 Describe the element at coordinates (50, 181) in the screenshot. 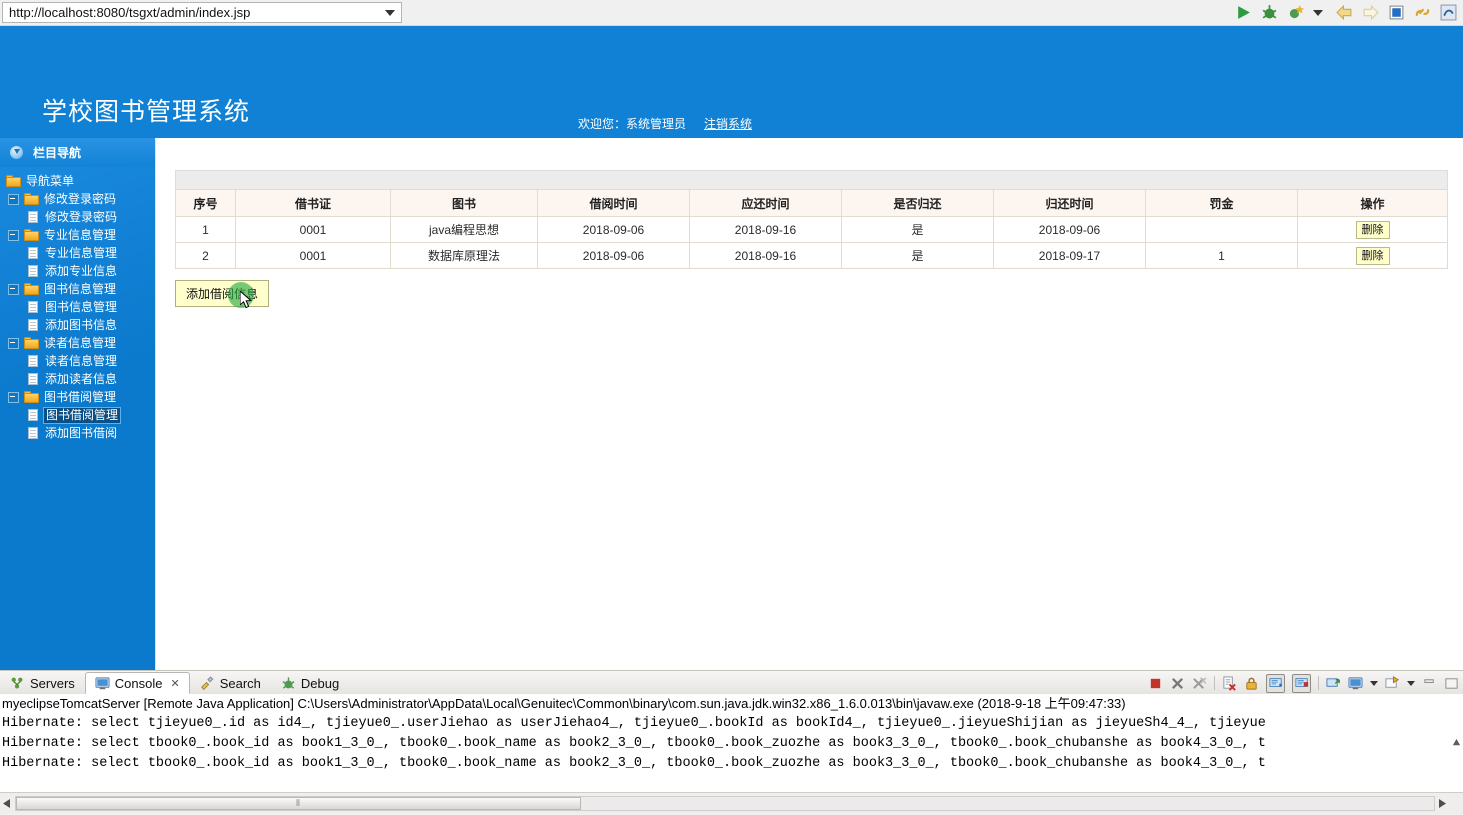

I see `nav-root-label: 导航菜单` at that location.